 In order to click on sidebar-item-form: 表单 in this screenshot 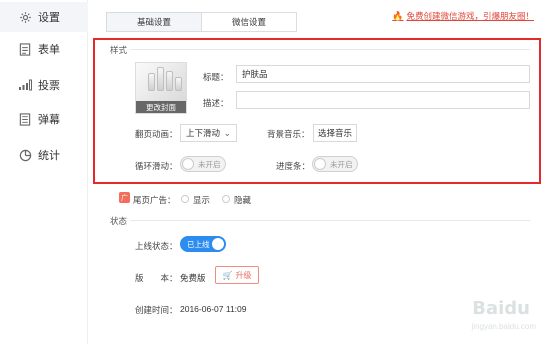, I will do `click(44, 49)`.